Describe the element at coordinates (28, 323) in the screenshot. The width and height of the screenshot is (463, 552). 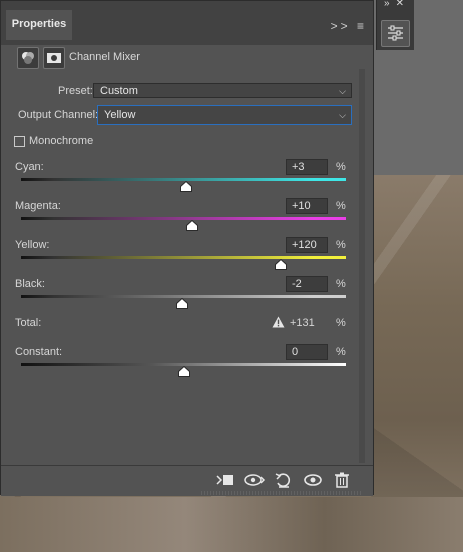
I see `total-label: Total:` at that location.